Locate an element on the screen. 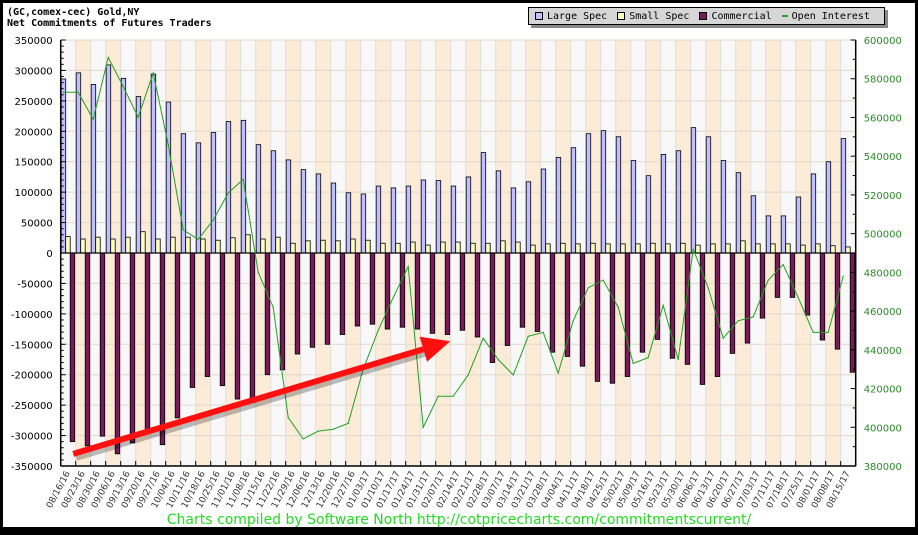 This screenshot has height=535, width=918. legend-label: Large Spec is located at coordinates (577, 16).